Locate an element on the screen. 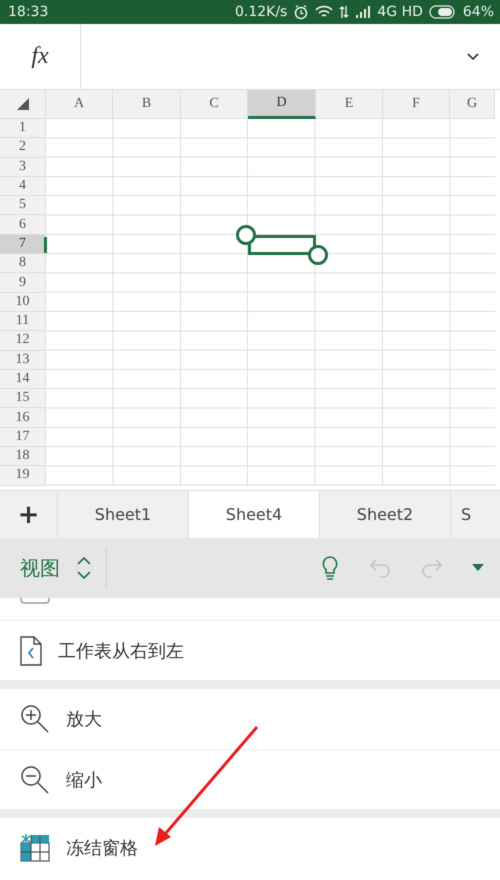 The image size is (500, 880). column-header: F is located at coordinates (416, 104).